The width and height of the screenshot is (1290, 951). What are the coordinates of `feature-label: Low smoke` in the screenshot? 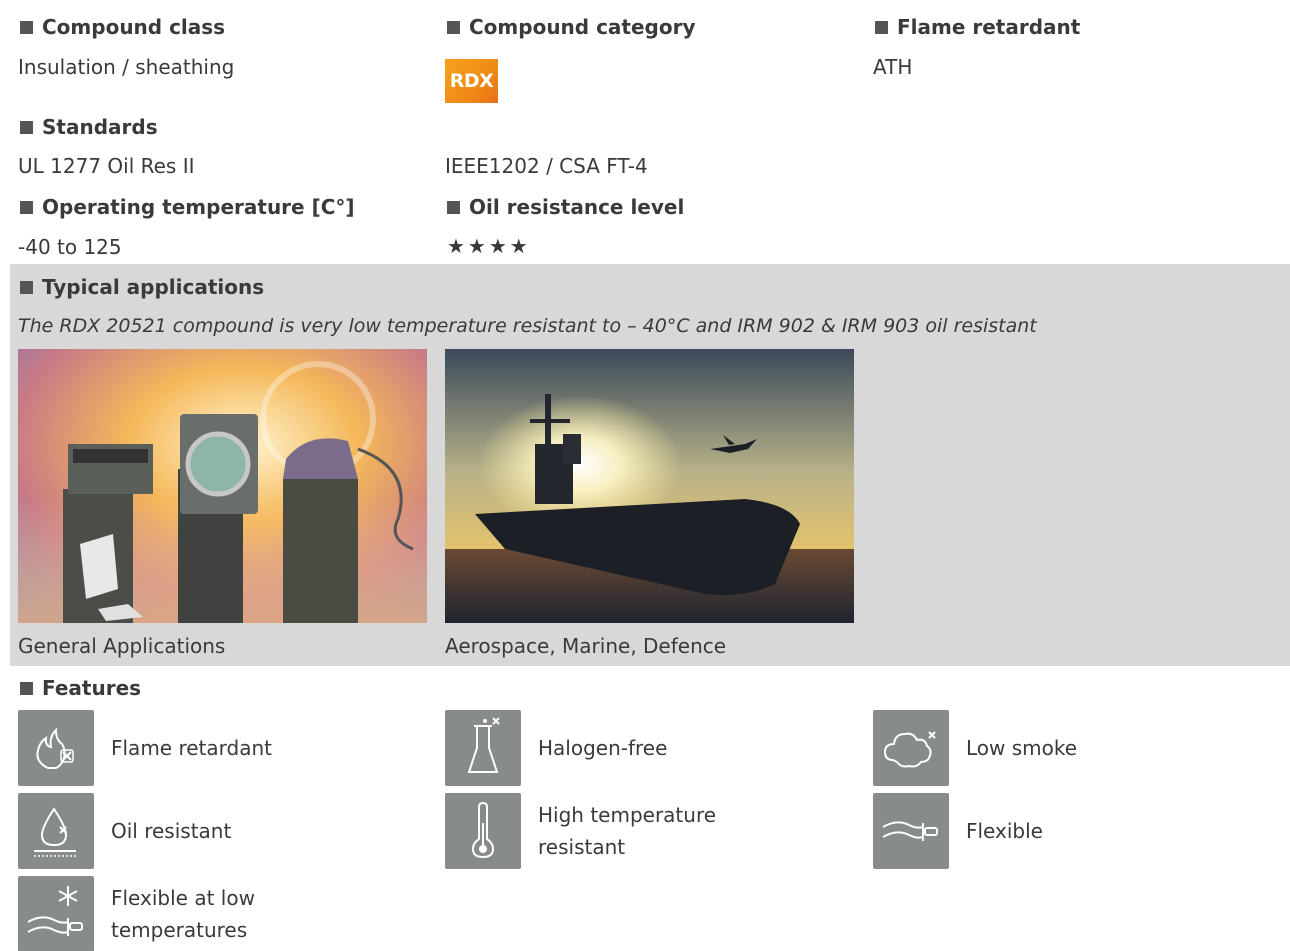 It's located at (1022, 748).